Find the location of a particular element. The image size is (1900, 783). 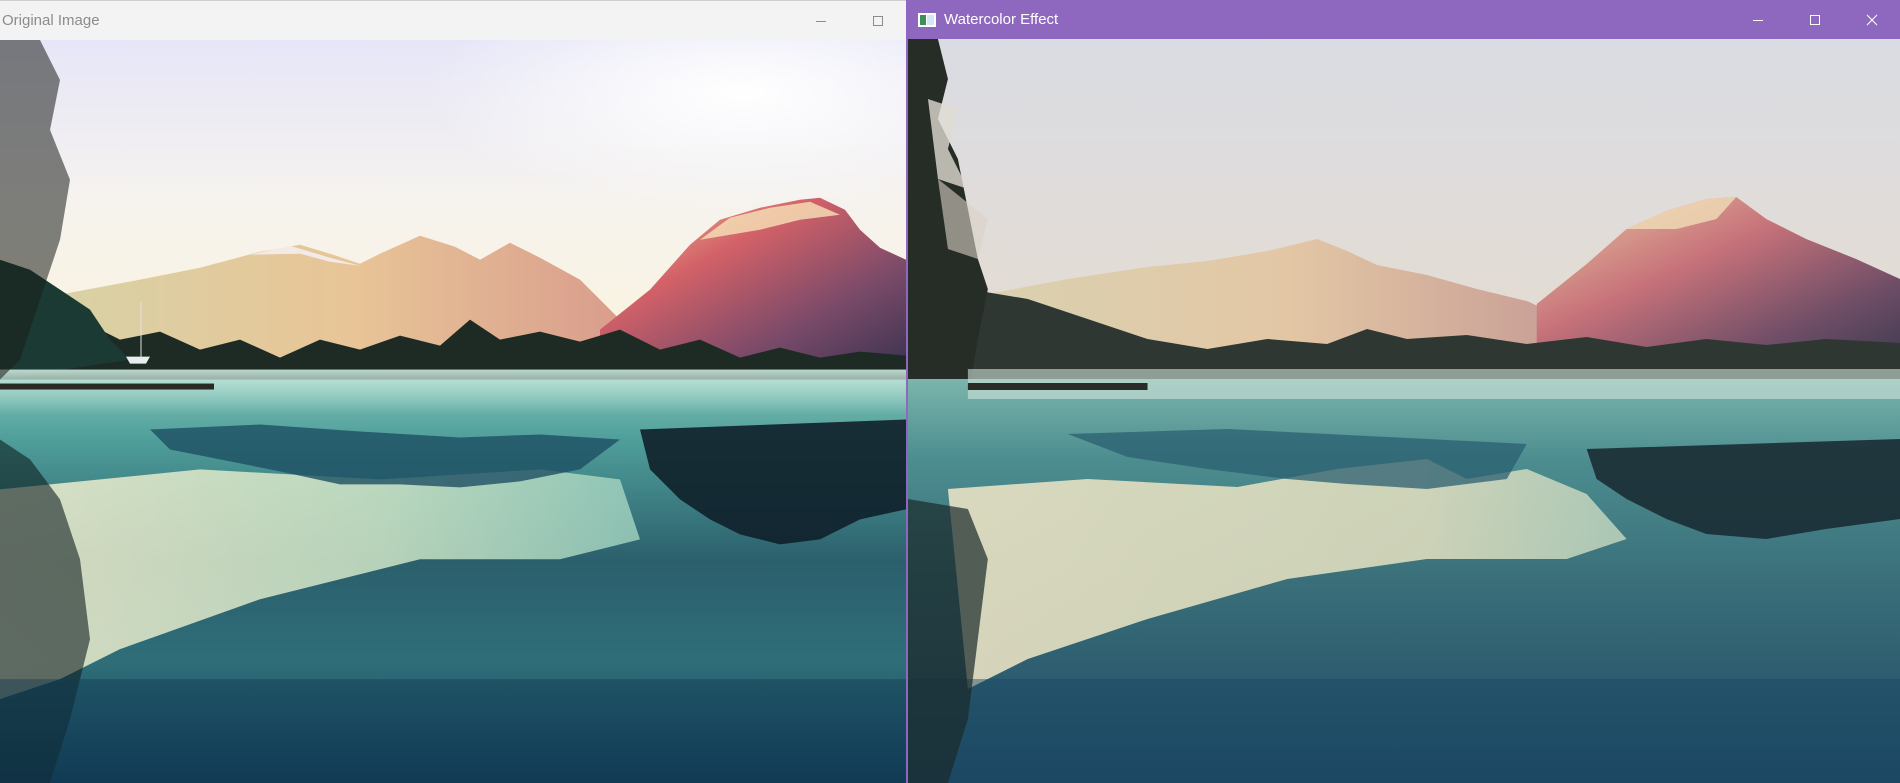

window-title: Original Image is located at coordinates (51, 20).